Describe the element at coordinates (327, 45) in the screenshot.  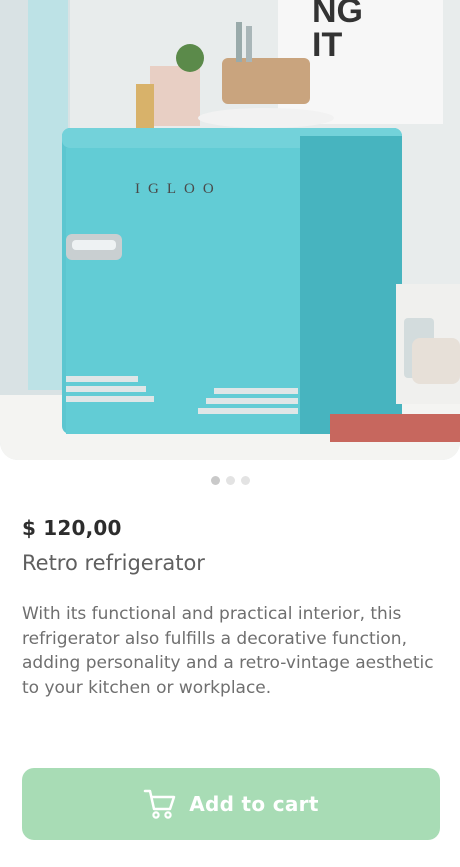
I see `svg-text: IT` at that location.